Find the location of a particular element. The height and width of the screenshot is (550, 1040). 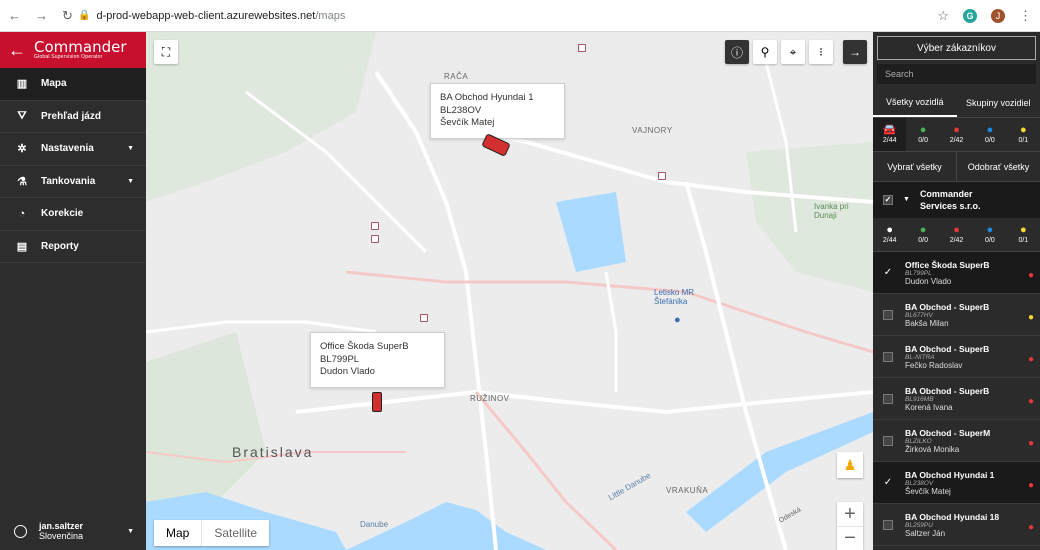

menu-item-nastavenia: ✲ Nastavenia ▼ is located at coordinates (73, 149).